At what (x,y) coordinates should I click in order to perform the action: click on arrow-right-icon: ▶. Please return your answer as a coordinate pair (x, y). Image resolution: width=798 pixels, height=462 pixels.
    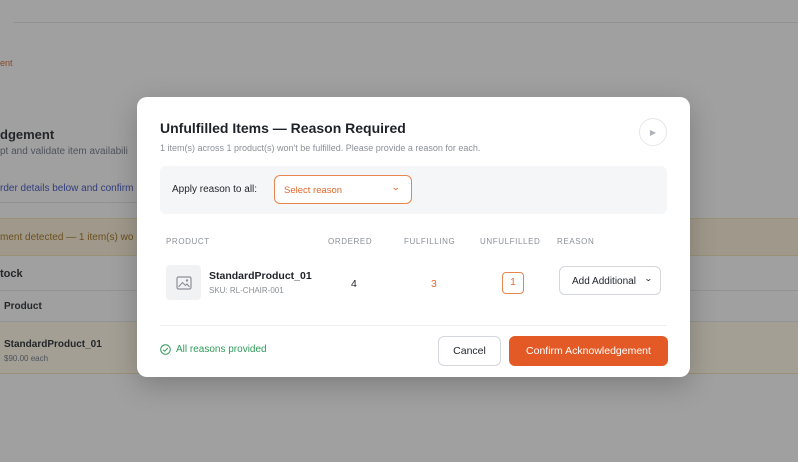
    Looking at the image, I should click on (653, 132).